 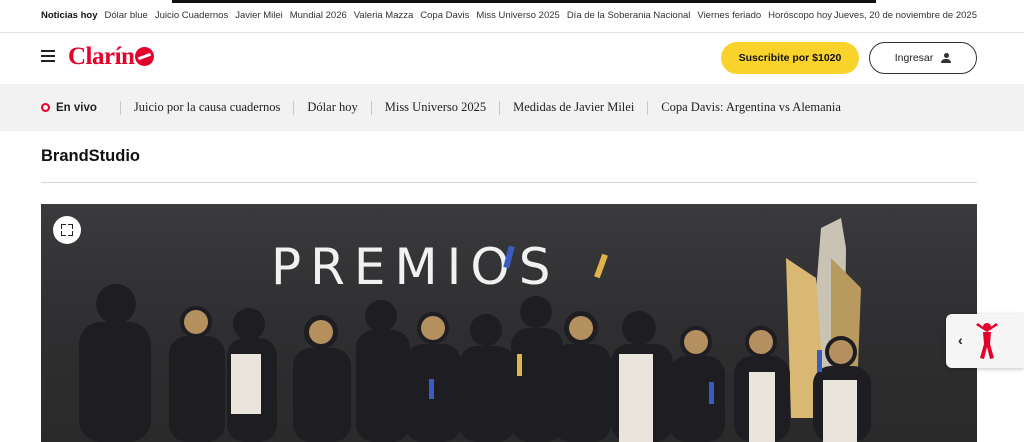 What do you see at coordinates (946, 58) in the screenshot?
I see `user-icon` at bounding box center [946, 58].